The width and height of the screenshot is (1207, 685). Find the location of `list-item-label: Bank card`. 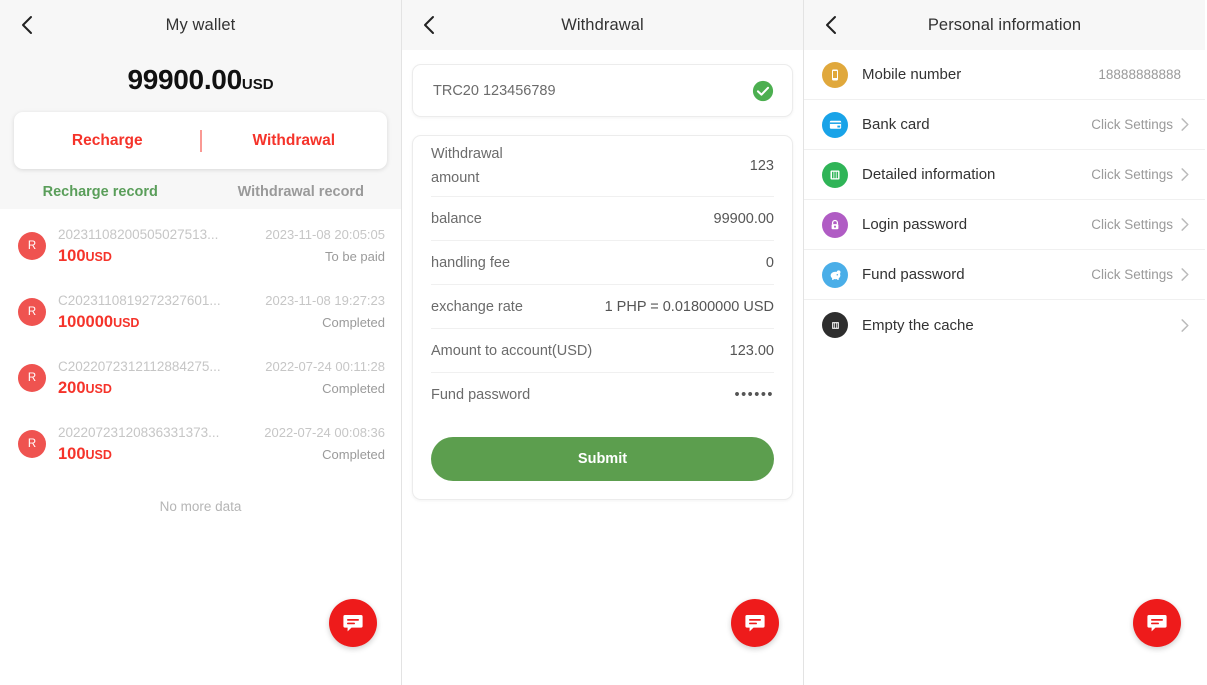

list-item-label: Bank card is located at coordinates (896, 124).